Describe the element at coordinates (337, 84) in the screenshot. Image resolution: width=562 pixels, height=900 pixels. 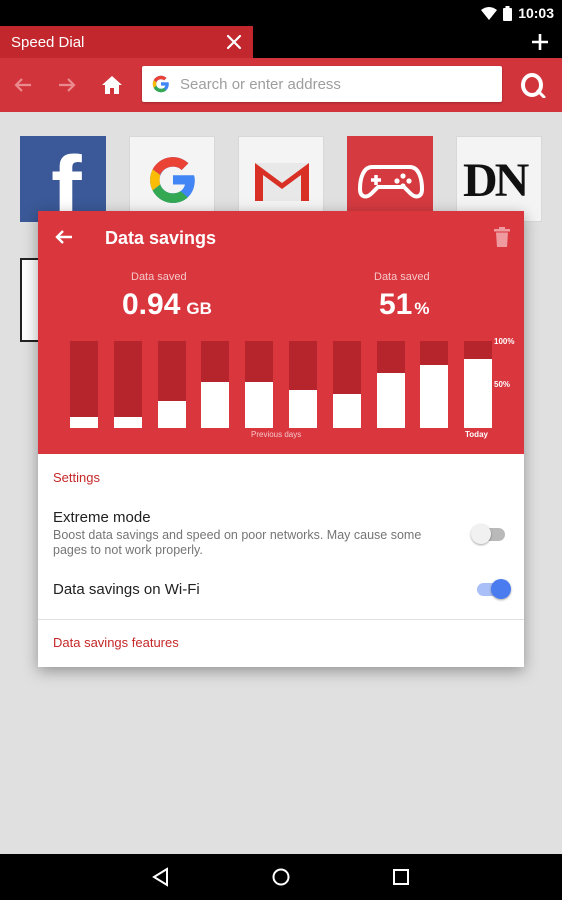
I see `address-input` at that location.